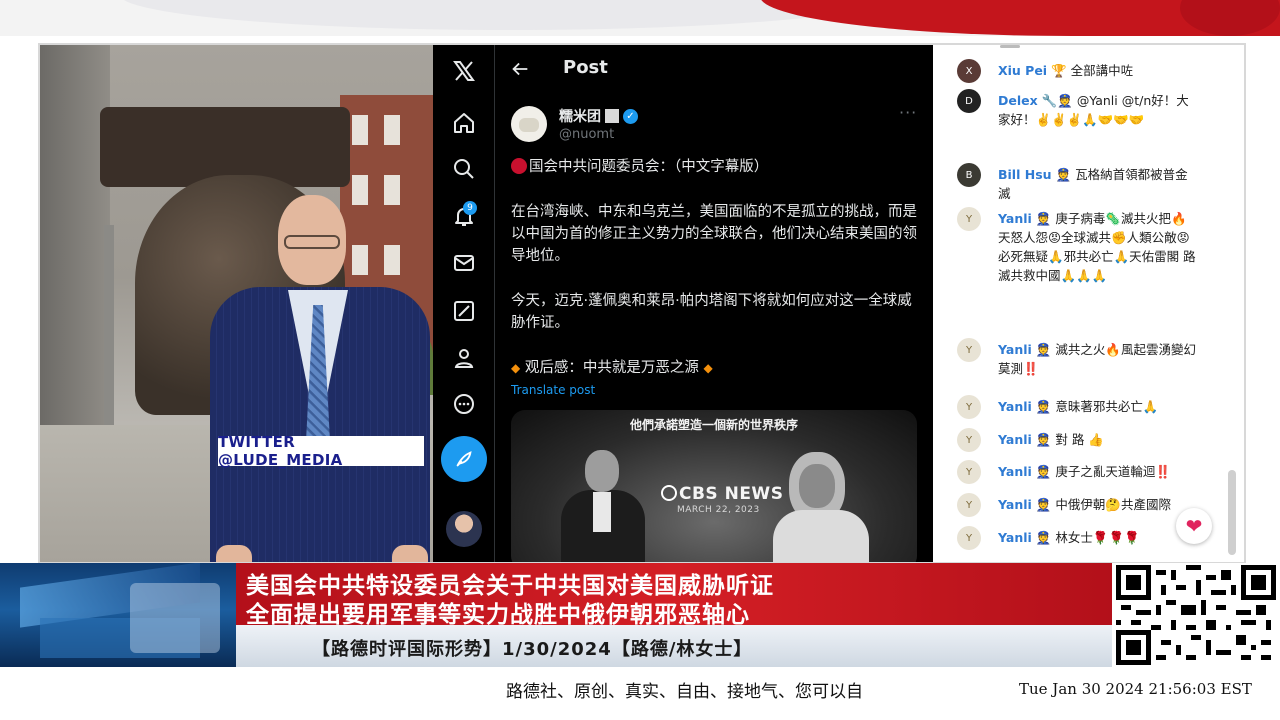 This screenshot has height=720, width=1280. Describe the element at coordinates (969, 71) in the screenshot. I see `avatar: X` at that location.